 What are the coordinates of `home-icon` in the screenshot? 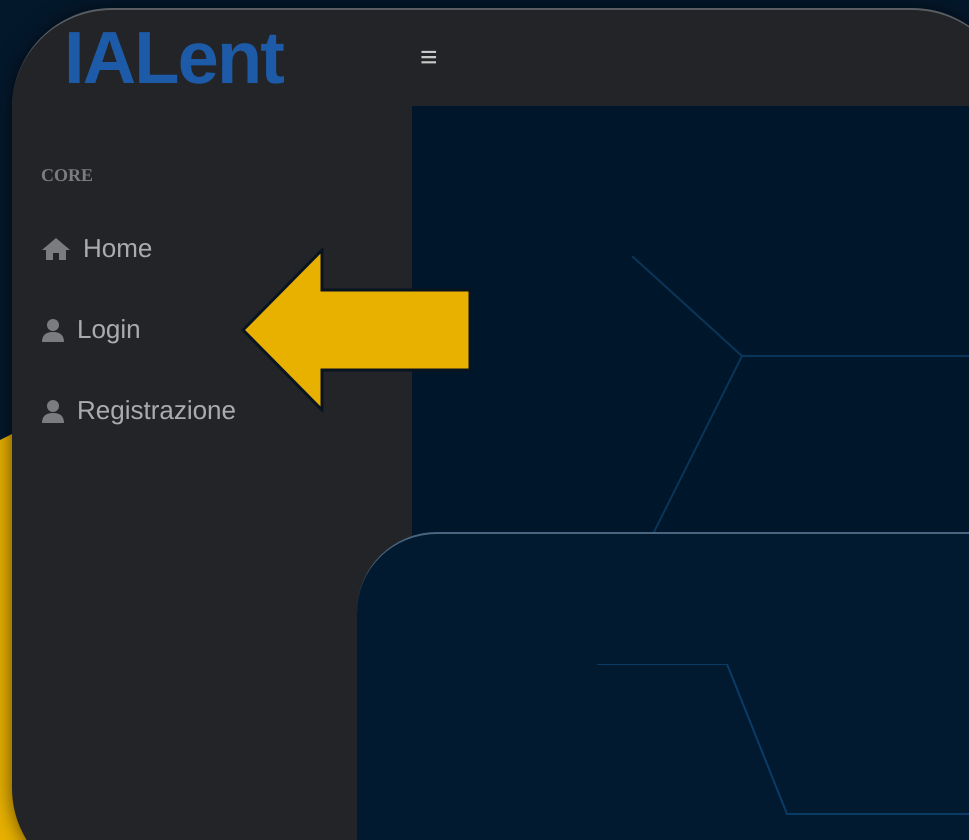 It's located at (56, 248).